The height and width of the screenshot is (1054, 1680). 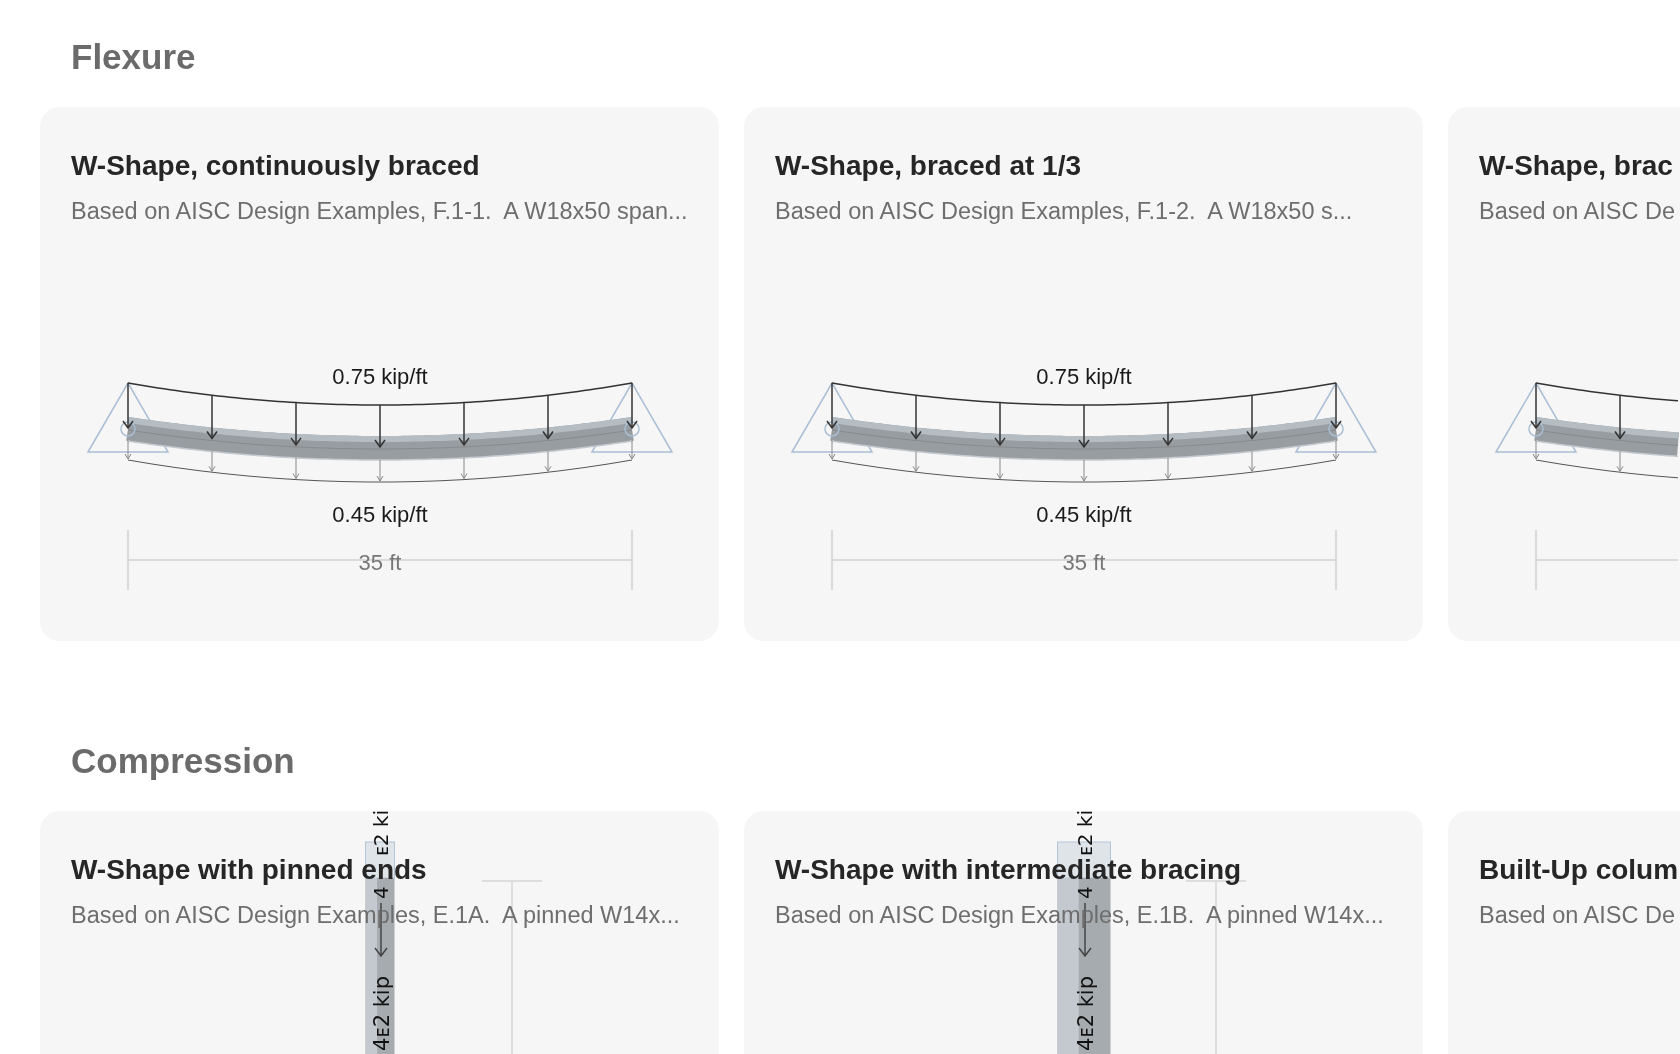 What do you see at coordinates (1576, 166) in the screenshot?
I see `card-title: W-Shape, brac` at bounding box center [1576, 166].